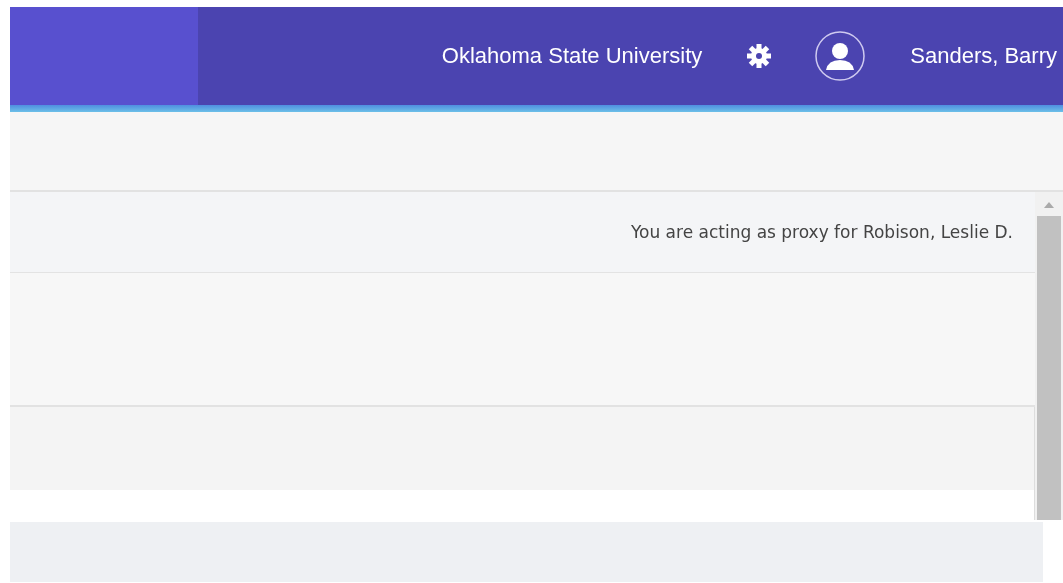 The width and height of the screenshot is (1063, 583). I want to click on scrollbar, so click(1049, 356).